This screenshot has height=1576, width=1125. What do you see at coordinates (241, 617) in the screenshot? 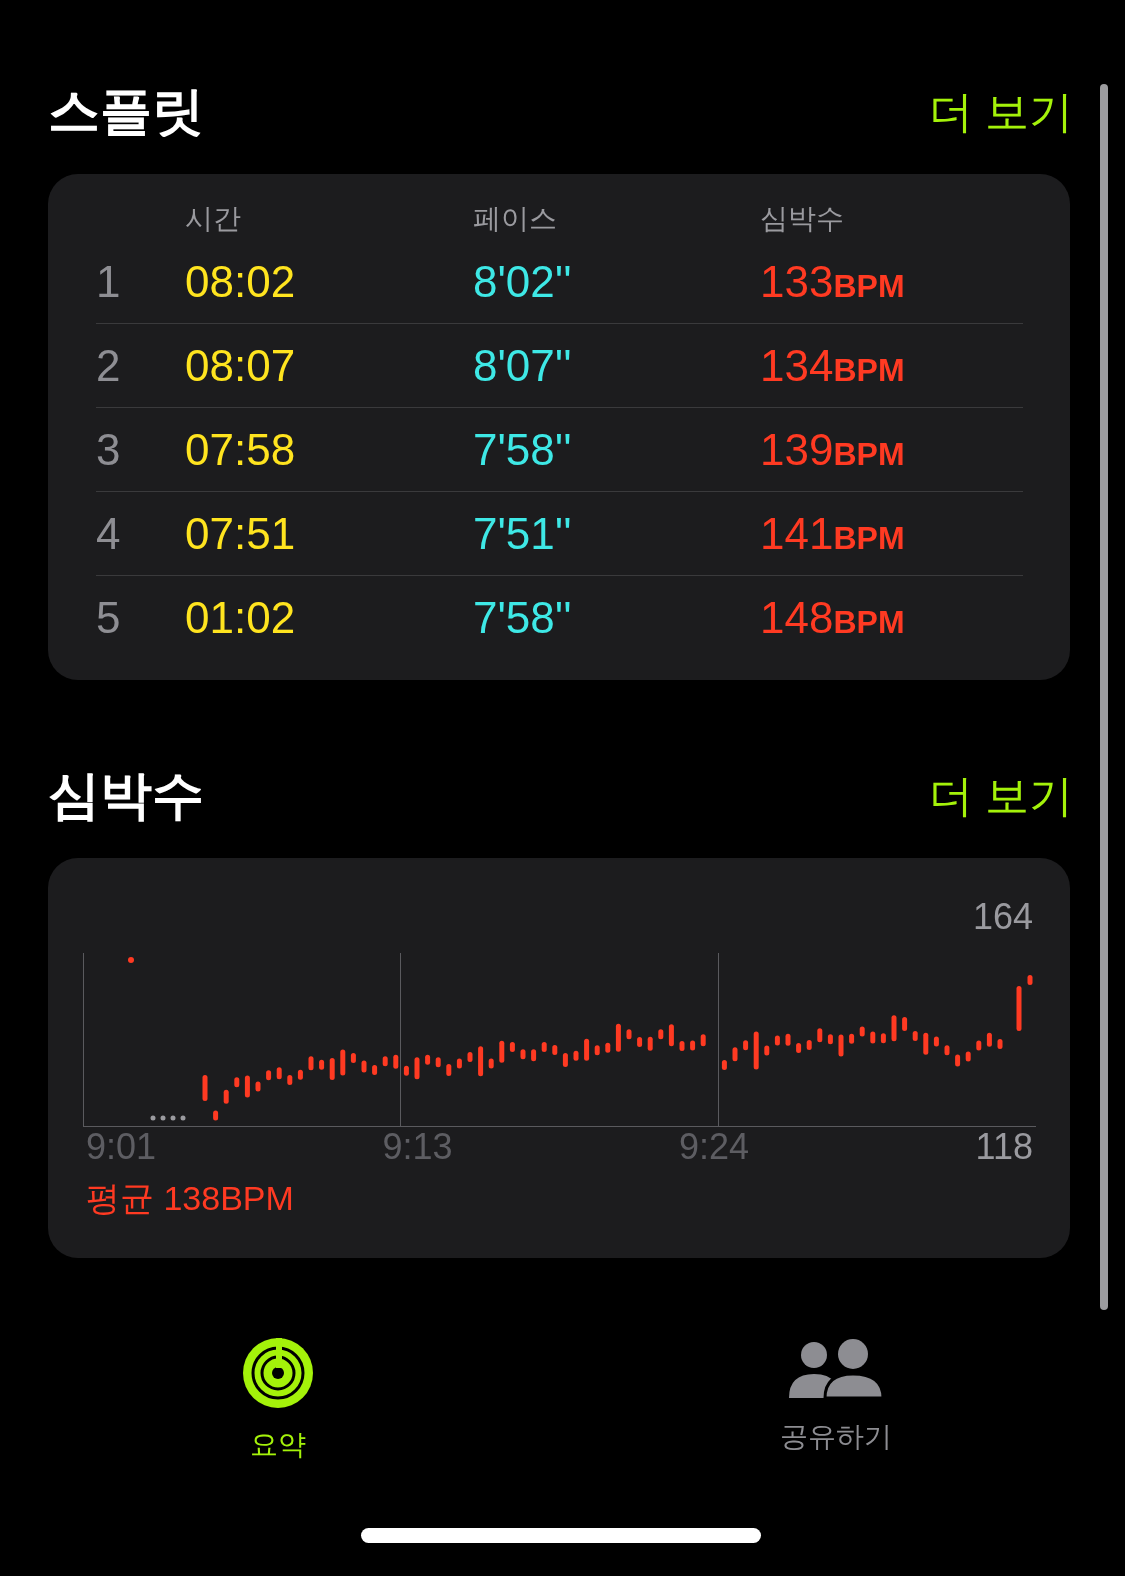
I see `split-time: 01:02` at bounding box center [241, 617].